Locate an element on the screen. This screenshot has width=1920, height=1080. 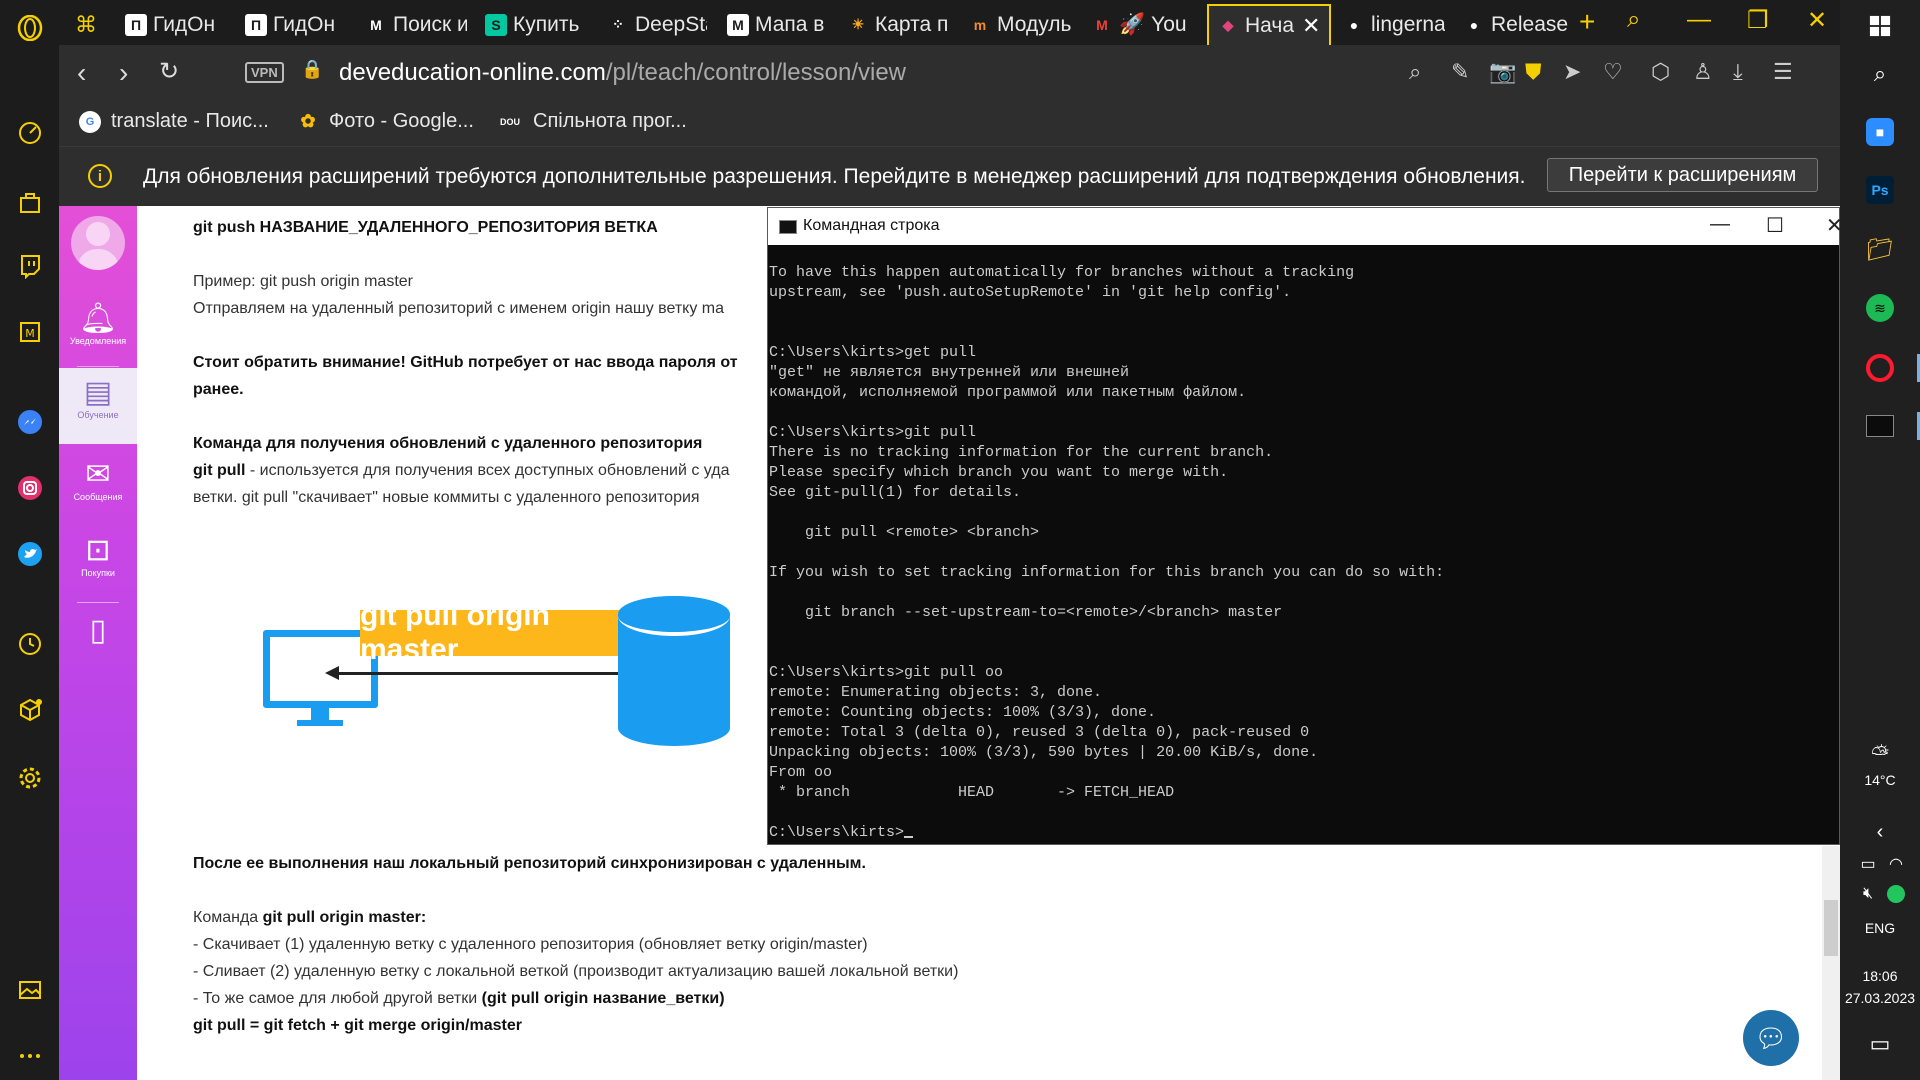
tab-12: ● Release is located at coordinates (1513, 24).